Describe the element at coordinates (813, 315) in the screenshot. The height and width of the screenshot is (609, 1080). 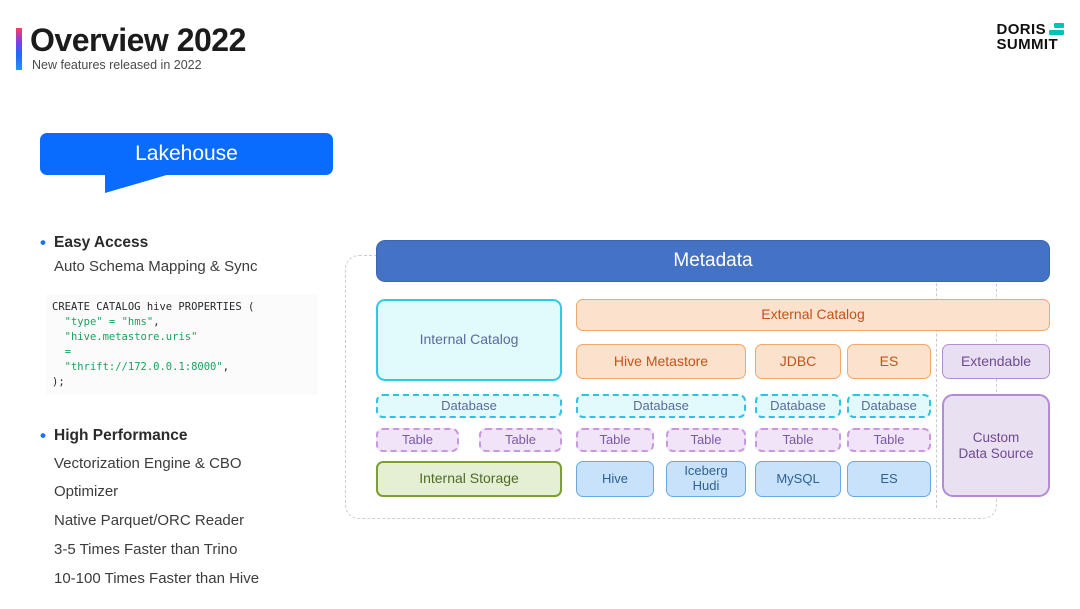
I see `external-catalog-box: External Catalog` at that location.